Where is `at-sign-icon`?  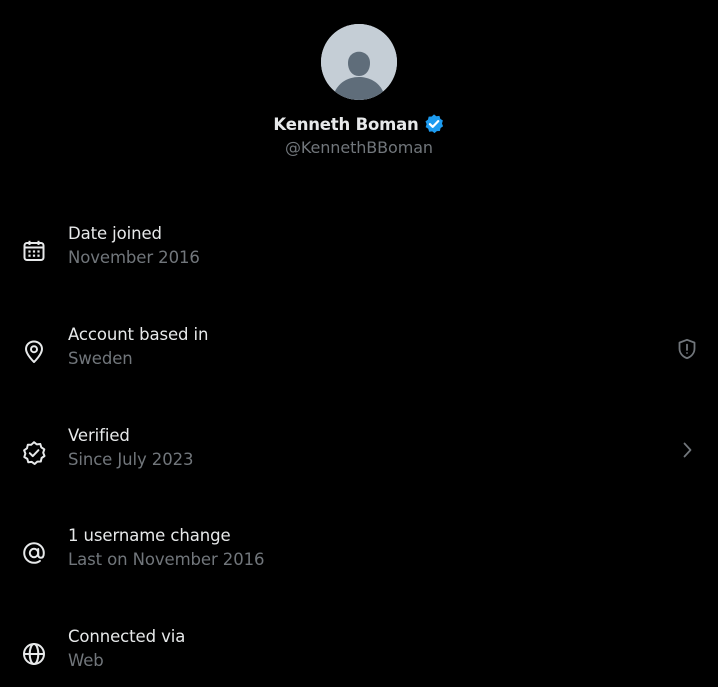 at-sign-icon is located at coordinates (34, 553).